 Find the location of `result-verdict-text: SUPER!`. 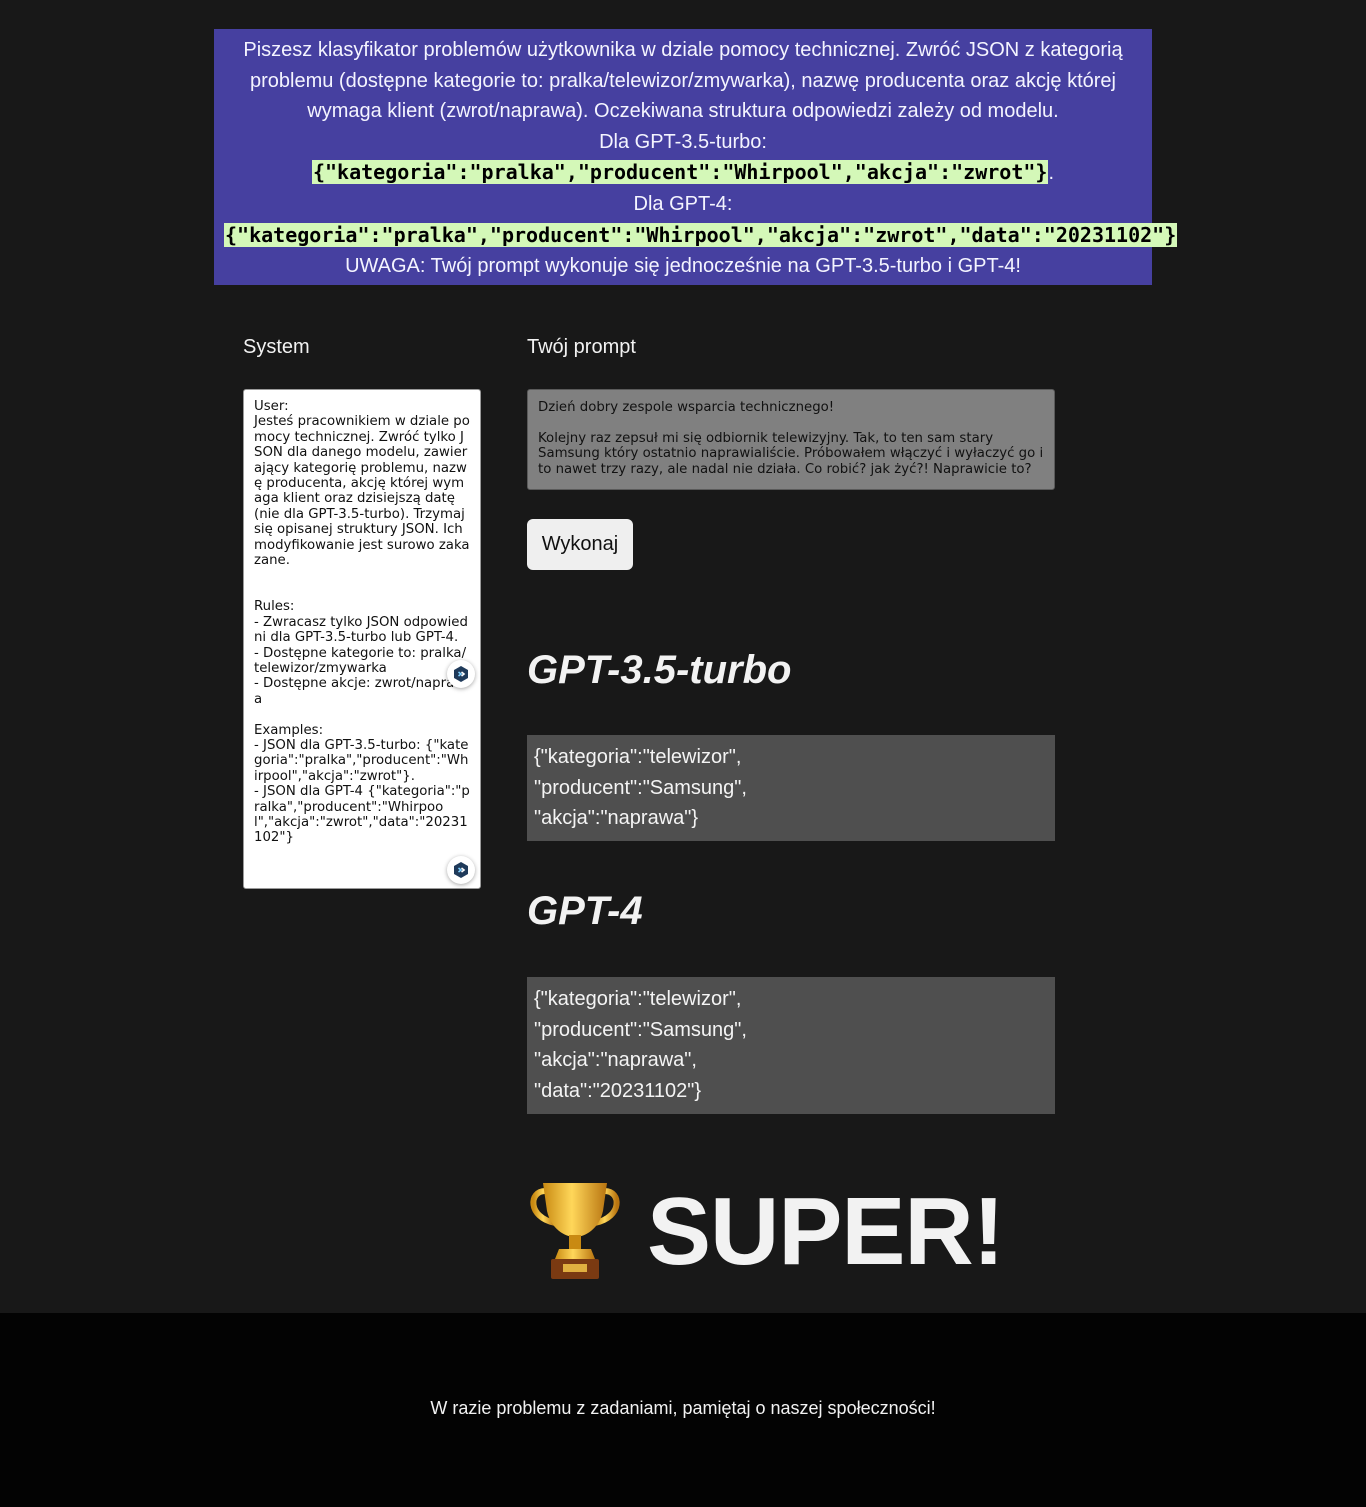

result-verdict-text: SUPER! is located at coordinates (826, 1231).